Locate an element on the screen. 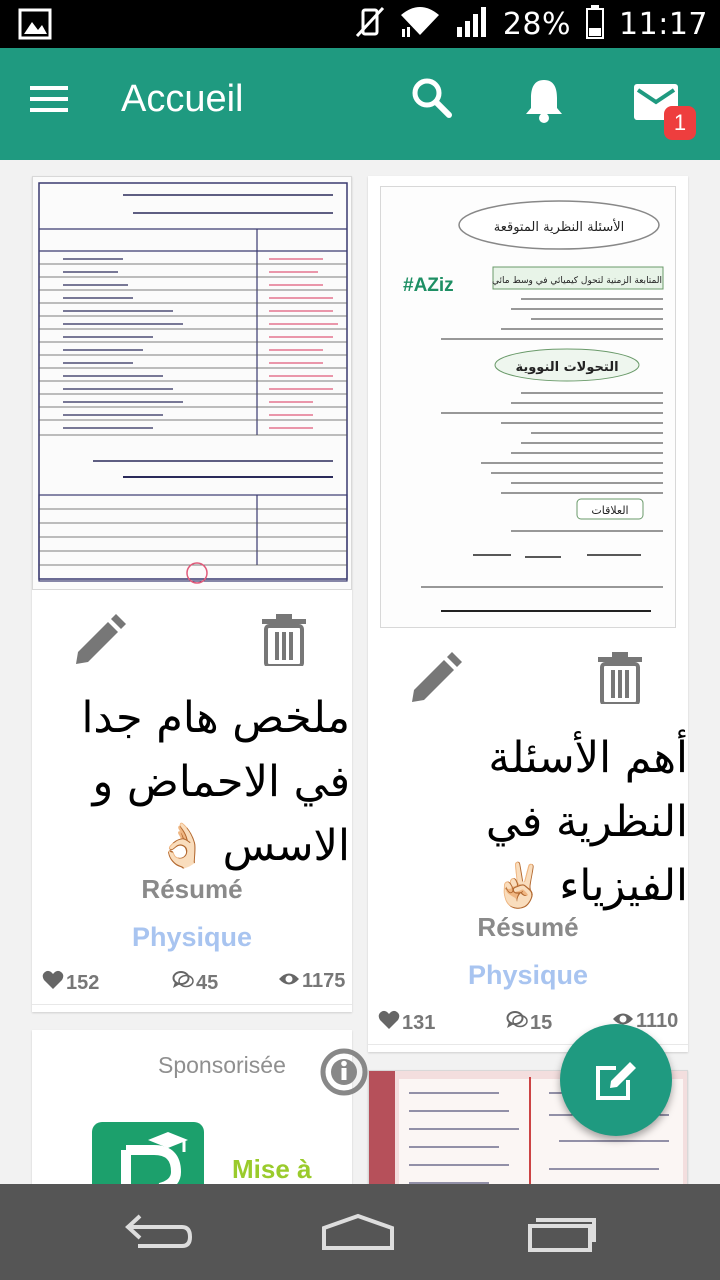 The image size is (720, 1280). gallery-notification-icon is located at coordinates (35, 26).